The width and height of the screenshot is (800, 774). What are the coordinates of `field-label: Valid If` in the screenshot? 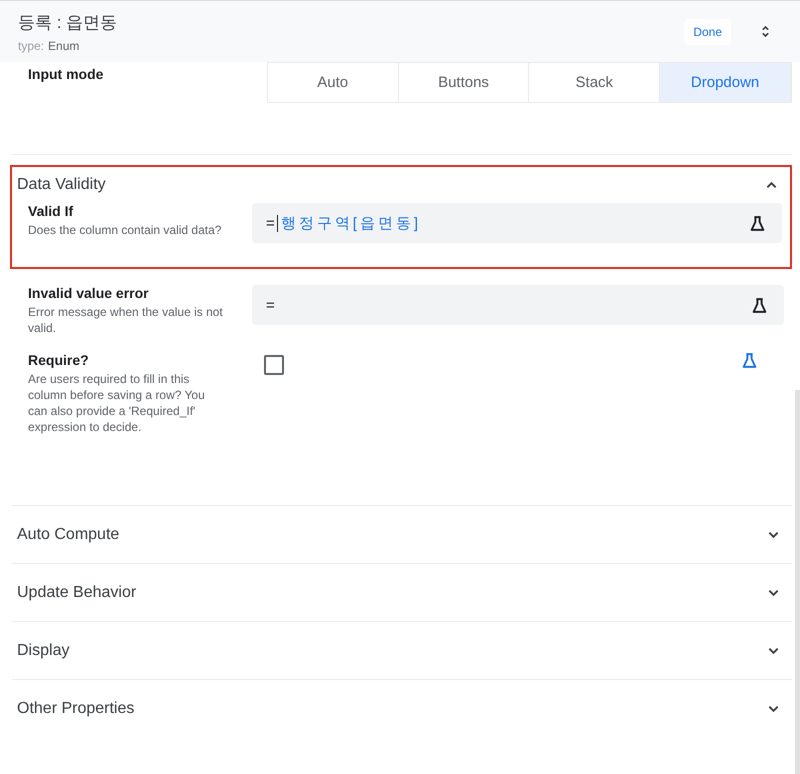 It's located at (51, 211).